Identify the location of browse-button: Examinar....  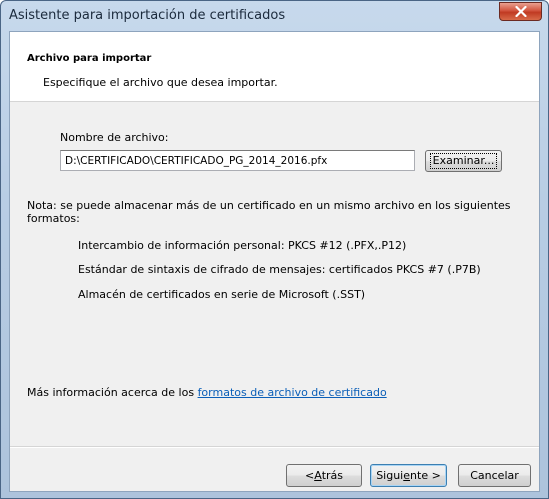
(463, 161).